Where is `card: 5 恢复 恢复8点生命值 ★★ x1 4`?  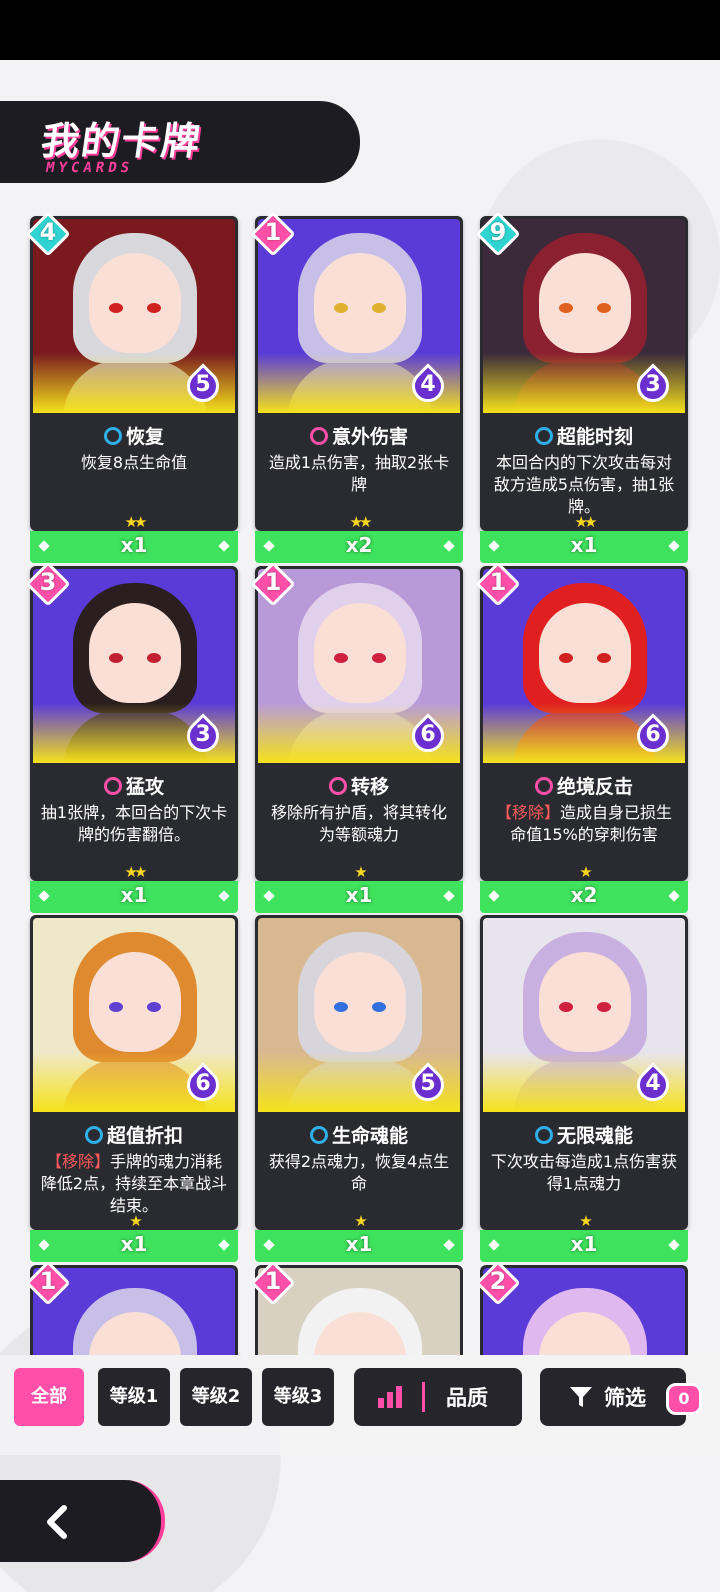 card: 5 恢复 恢复8点生命值 ★★ x1 4 is located at coordinates (131, 387).